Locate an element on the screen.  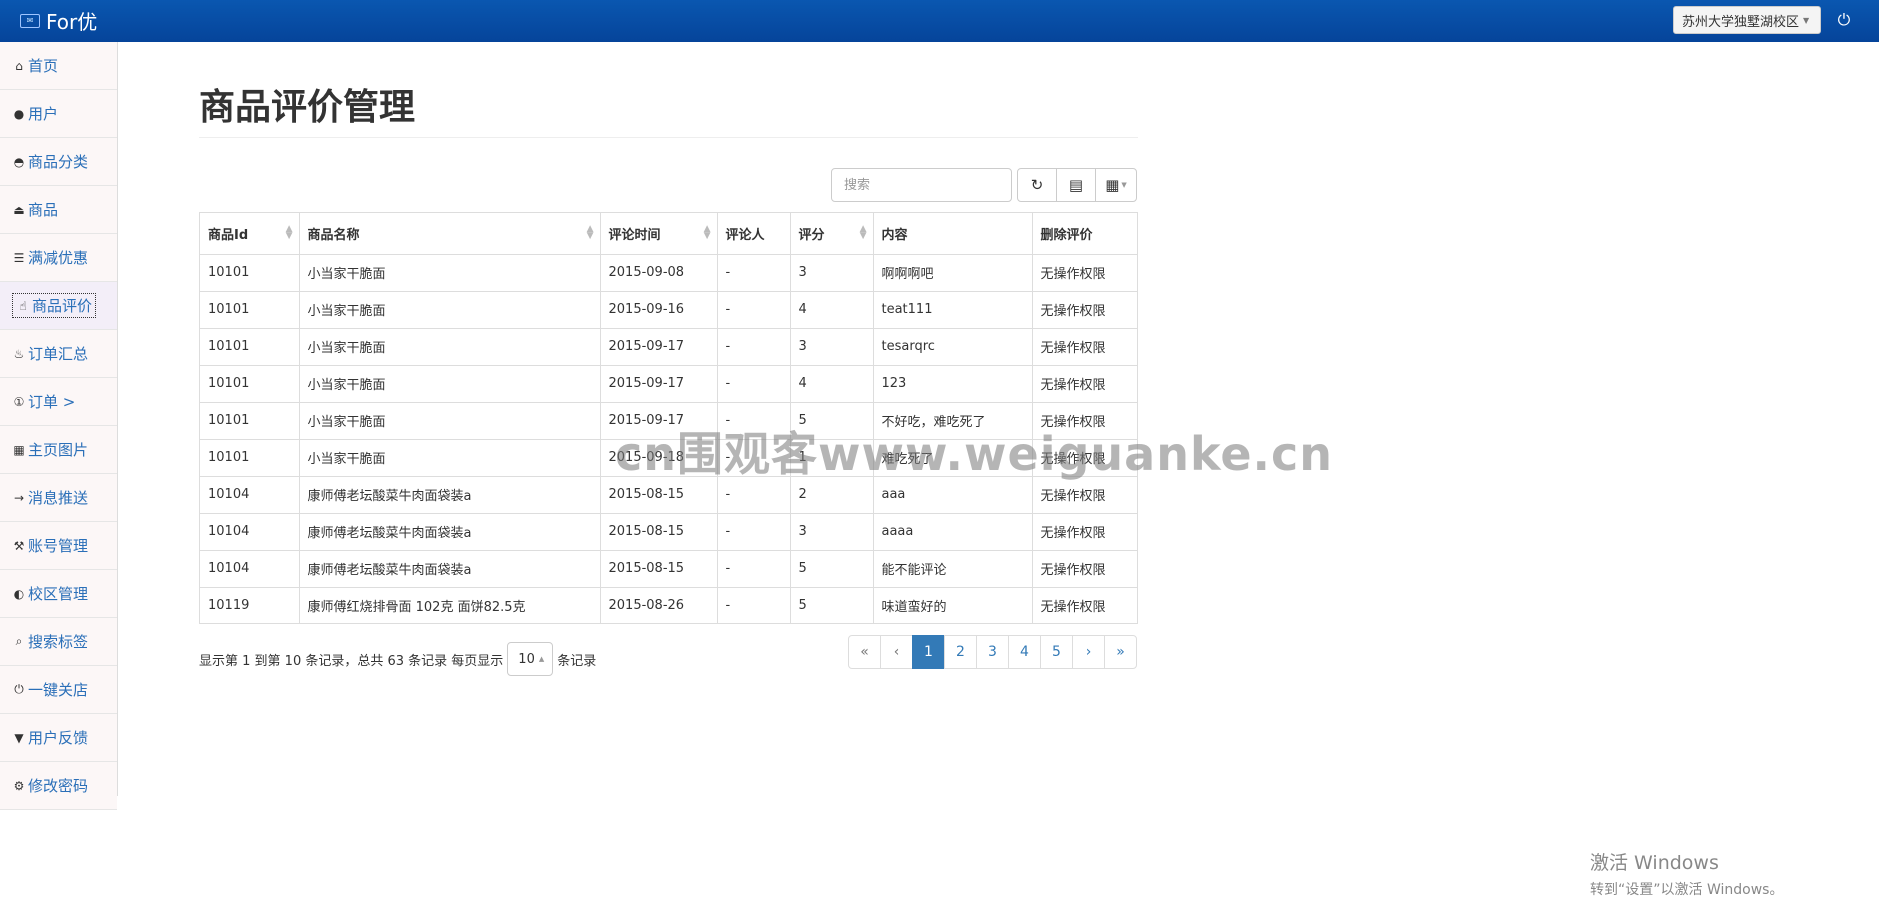
columns-button: ▦ ▼ is located at coordinates (1116, 185).